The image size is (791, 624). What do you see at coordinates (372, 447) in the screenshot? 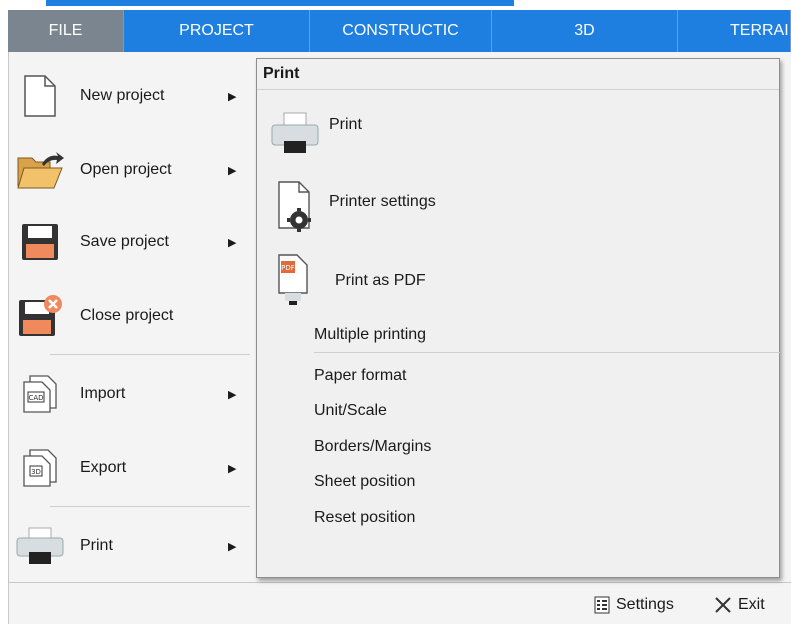
I see `submenu-item-borders-margins: Borders/Margins` at bounding box center [372, 447].